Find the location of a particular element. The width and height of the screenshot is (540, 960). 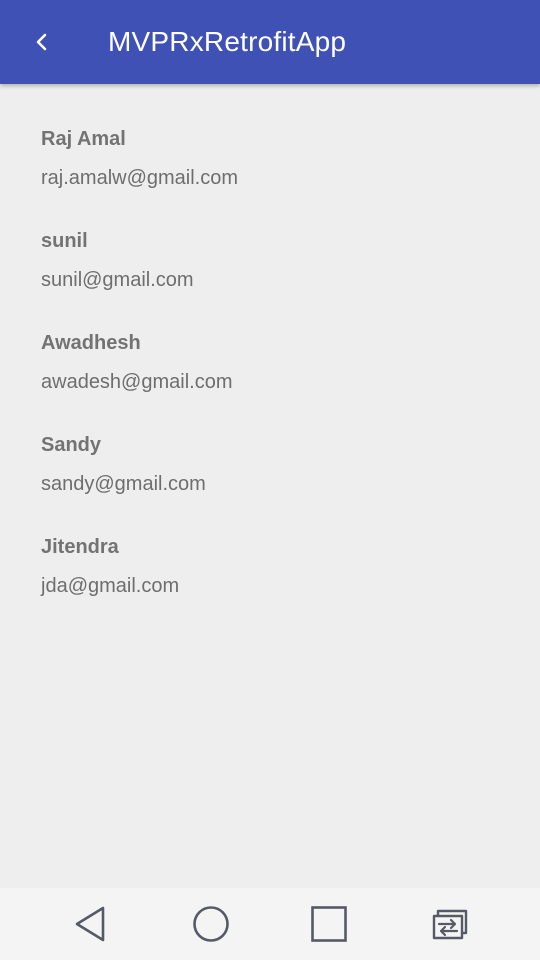

nav-switch-apps-button is located at coordinates (448, 924).